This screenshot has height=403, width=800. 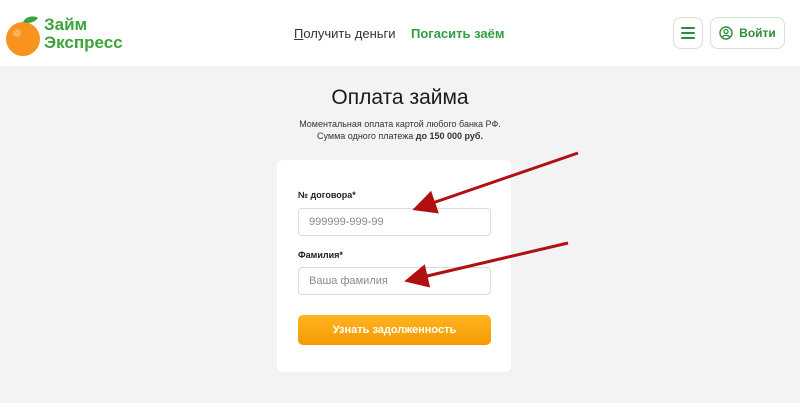 I want to click on orange-logo-icon, so click(x=23, y=36).